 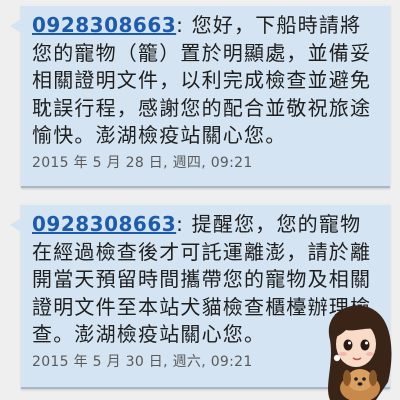 What do you see at coordinates (365, 345) in the screenshot?
I see `right-eye` at bounding box center [365, 345].